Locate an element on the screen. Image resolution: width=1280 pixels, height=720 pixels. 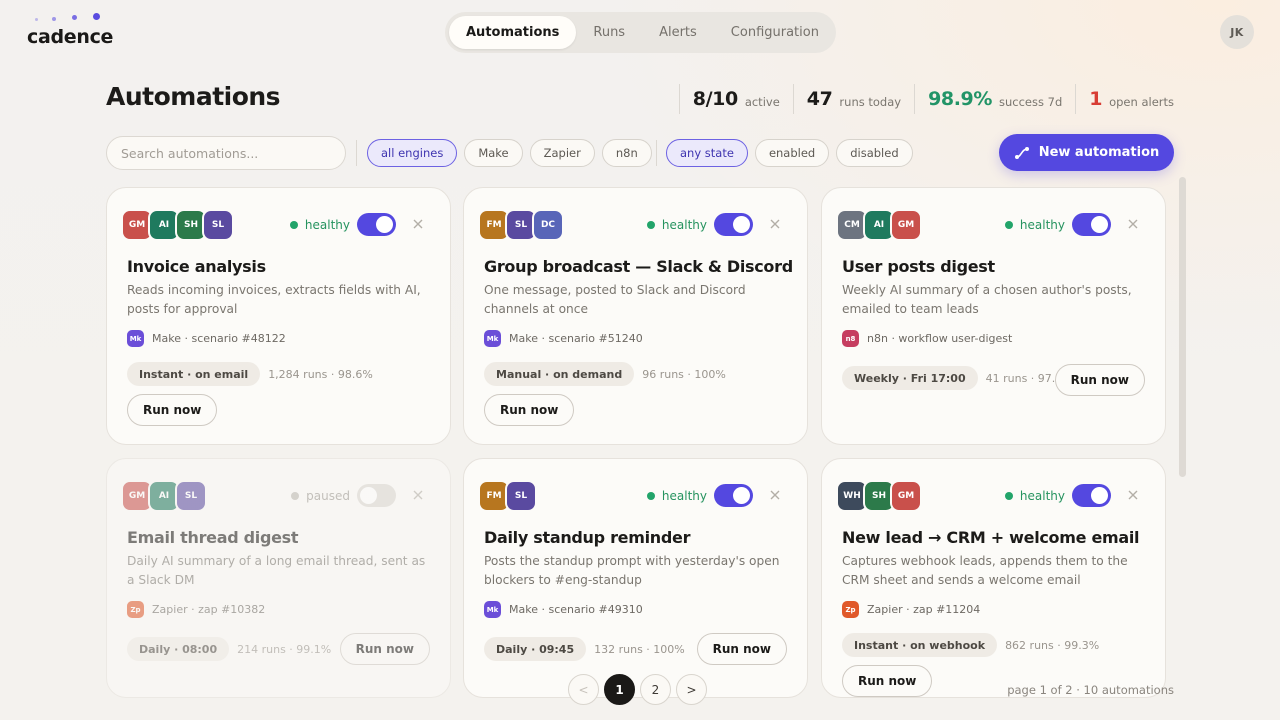
run-stats: 96 runs · 100% is located at coordinates (684, 374).